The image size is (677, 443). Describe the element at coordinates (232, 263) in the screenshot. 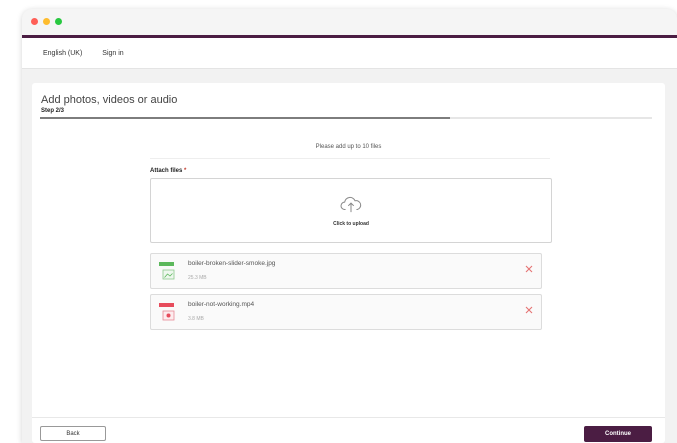

I see `file-name: boiler-broken-slider-smoke.jpg` at that location.